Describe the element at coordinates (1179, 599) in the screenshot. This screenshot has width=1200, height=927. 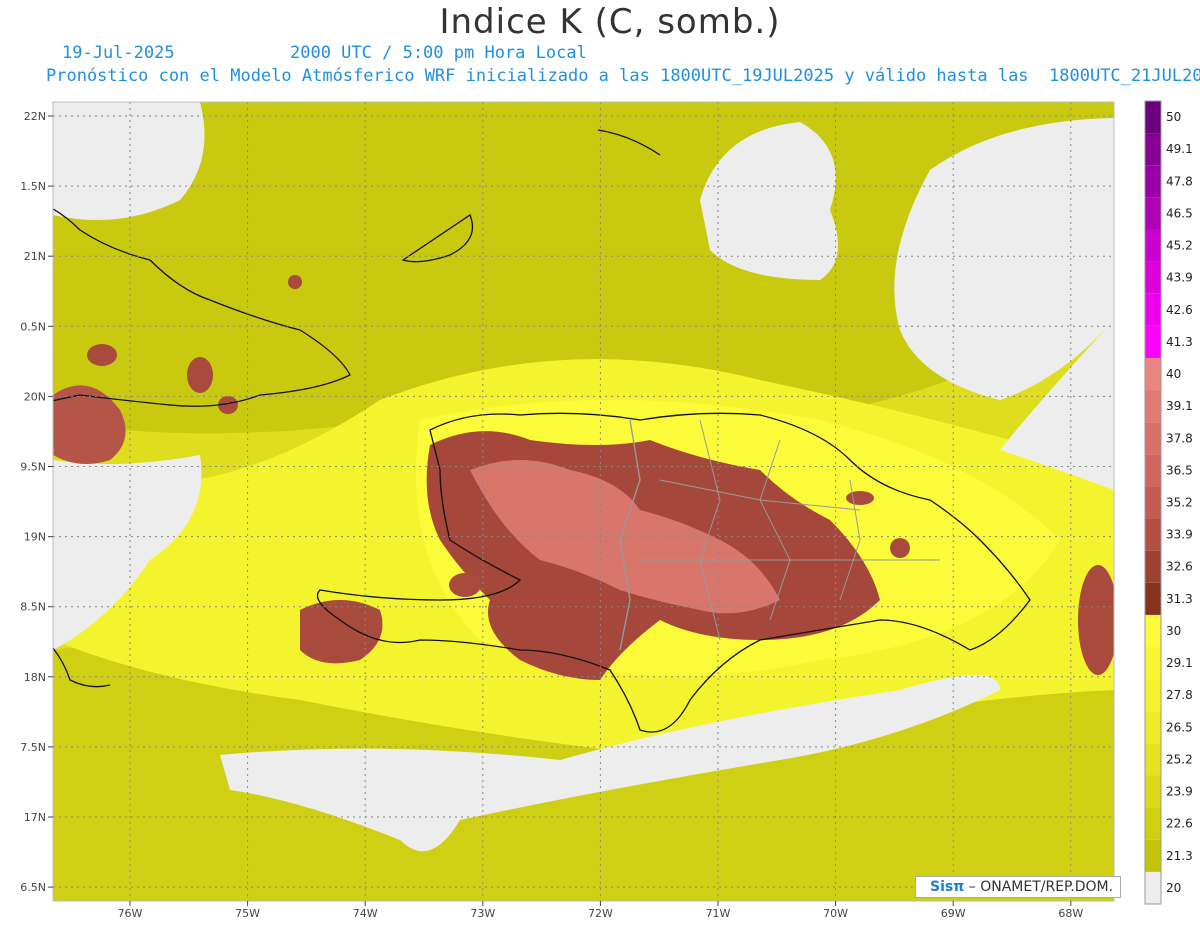
I see `colorbar-label: 31.3` at that location.